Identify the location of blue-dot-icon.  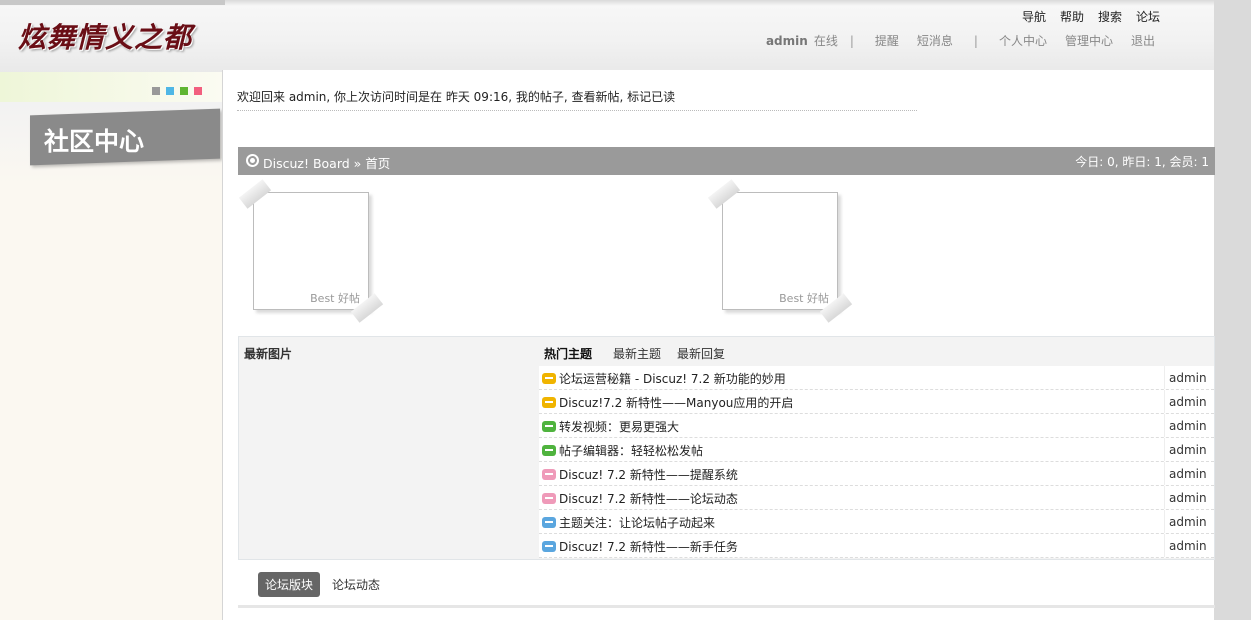
(170, 91).